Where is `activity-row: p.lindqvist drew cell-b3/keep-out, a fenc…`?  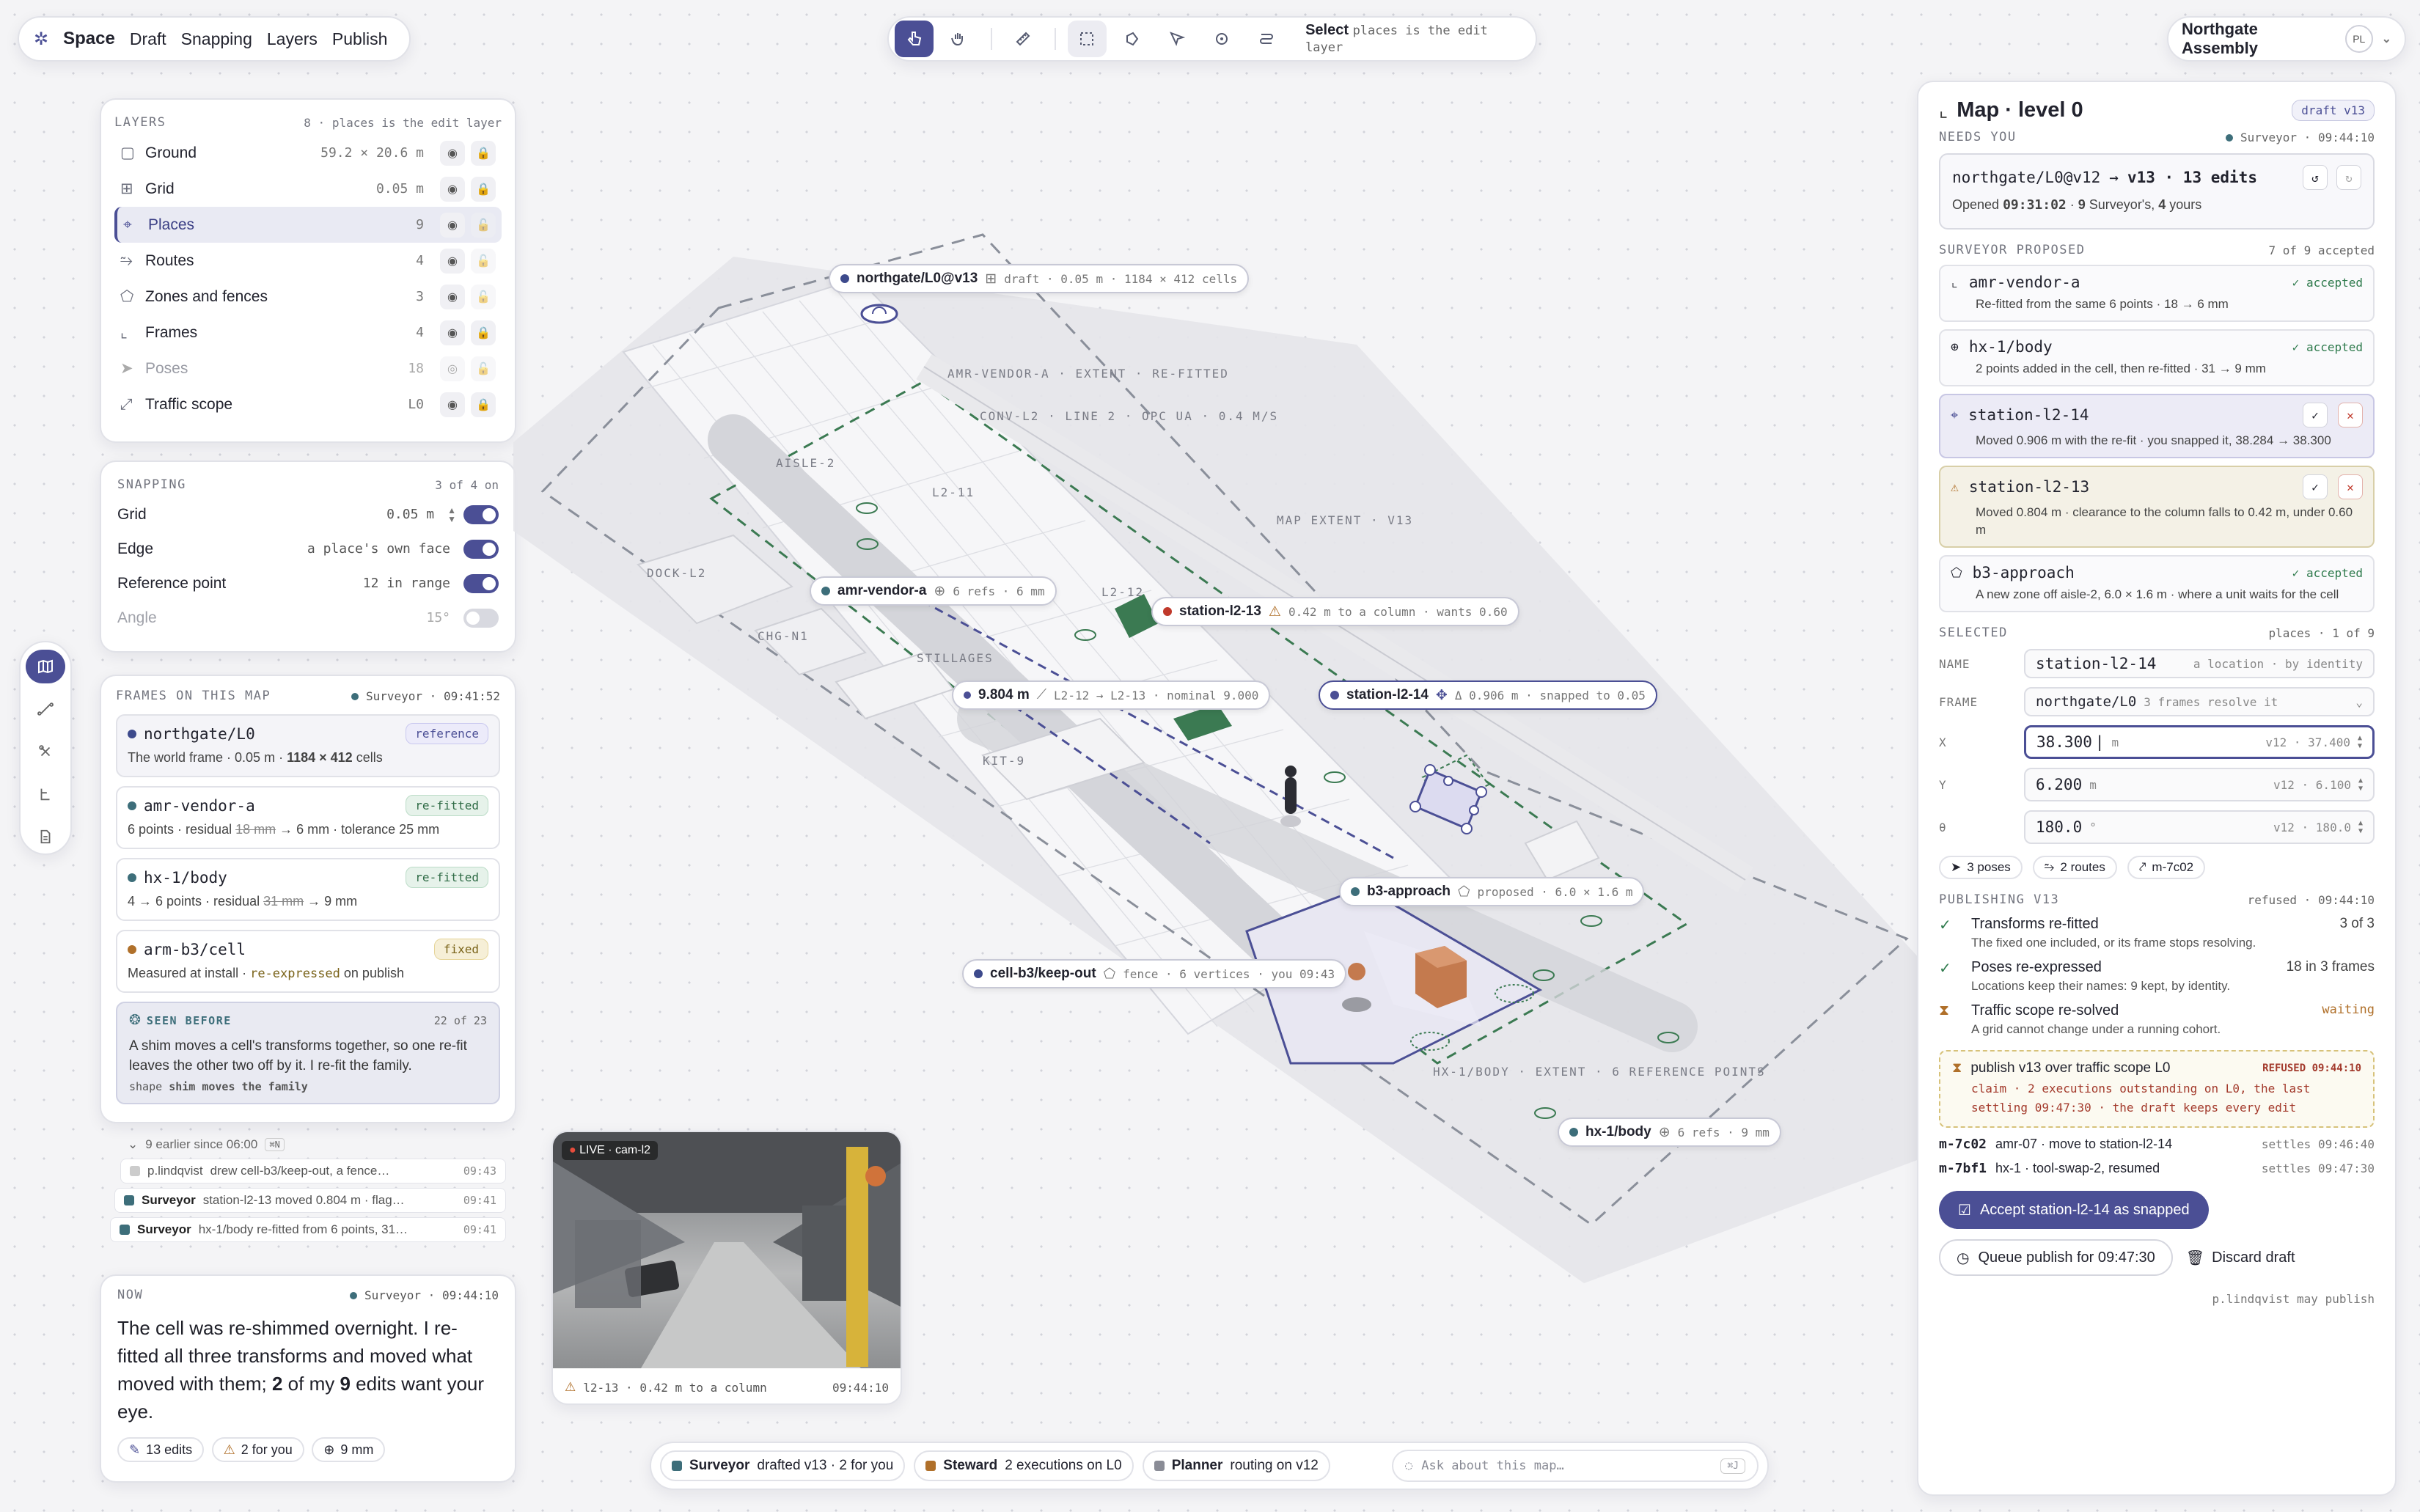 activity-row: p.lindqvist drew cell-b3/keep-out, a fenc… is located at coordinates (313, 1171).